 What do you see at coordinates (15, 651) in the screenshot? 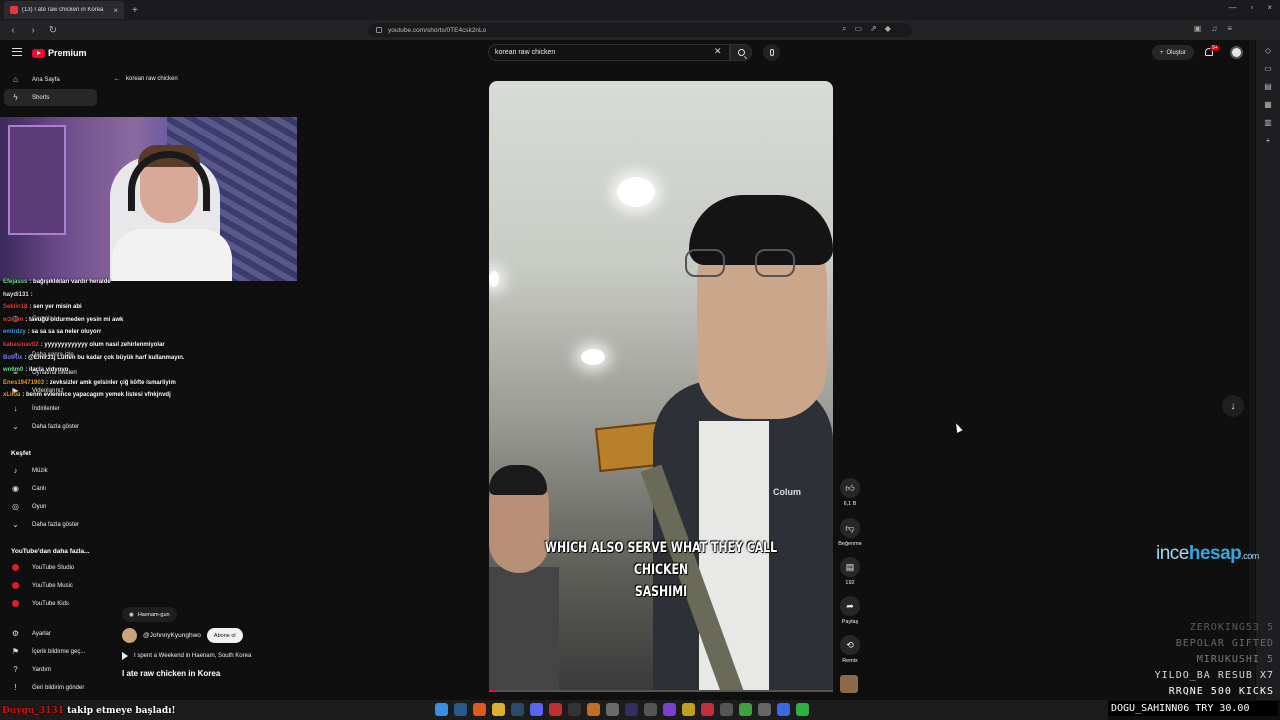
I see `flag-icon: ⚑` at bounding box center [15, 651].